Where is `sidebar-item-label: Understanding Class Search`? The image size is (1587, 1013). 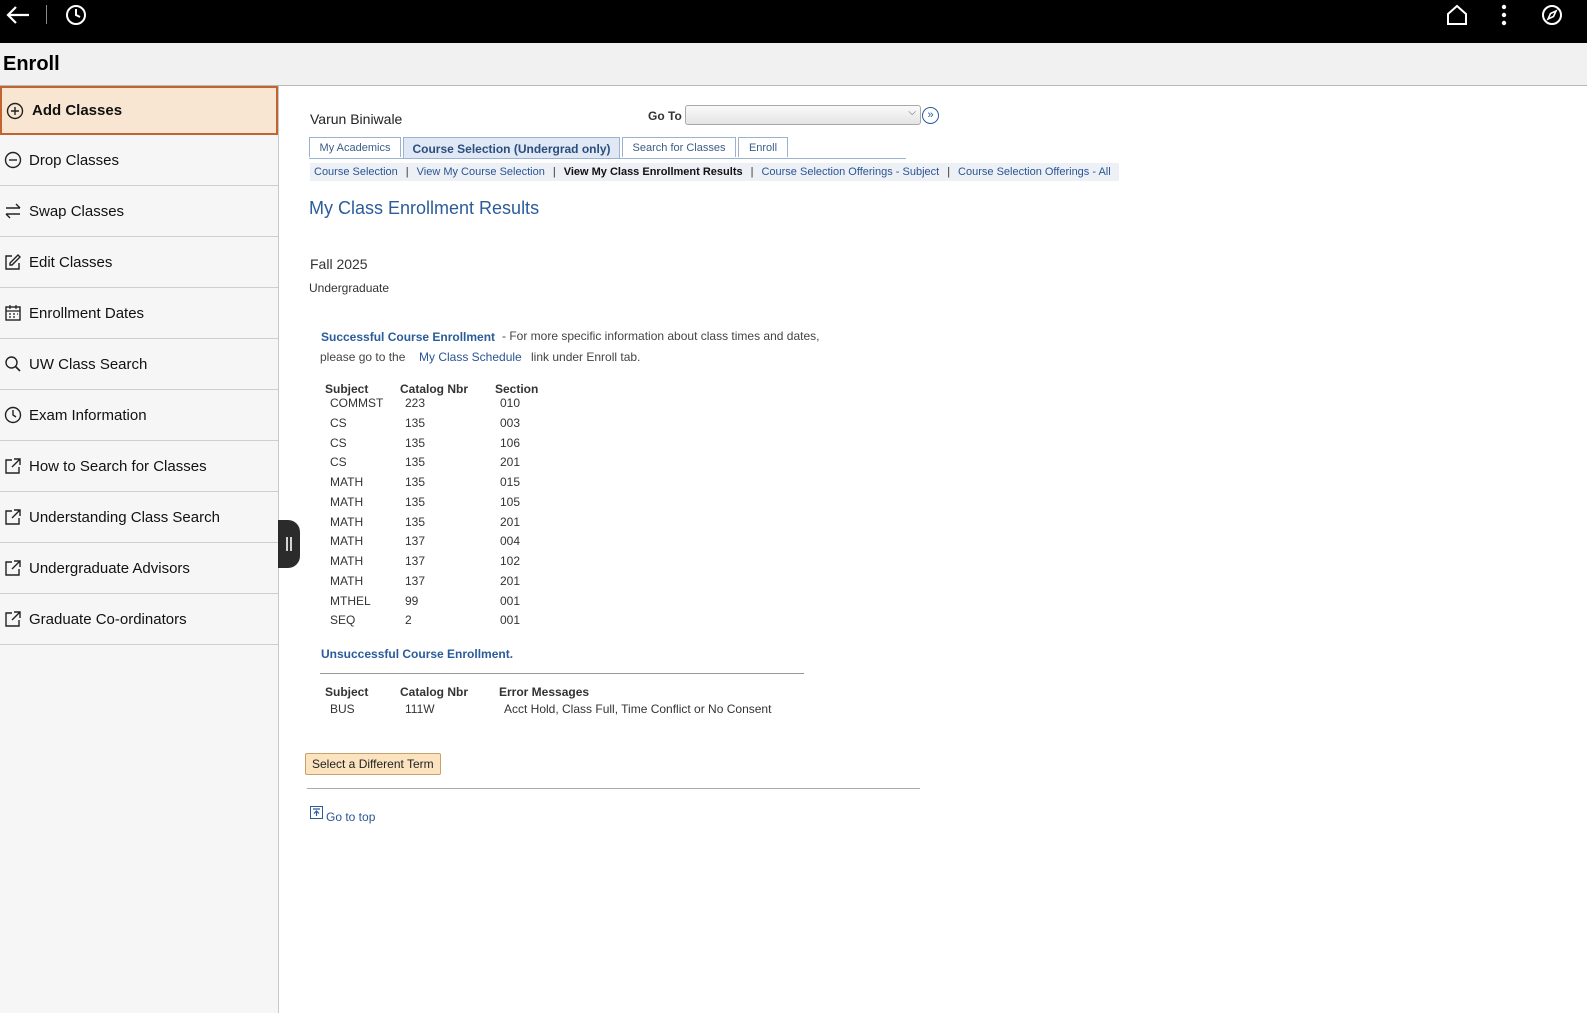 sidebar-item-label: Understanding Class Search is located at coordinates (124, 517).